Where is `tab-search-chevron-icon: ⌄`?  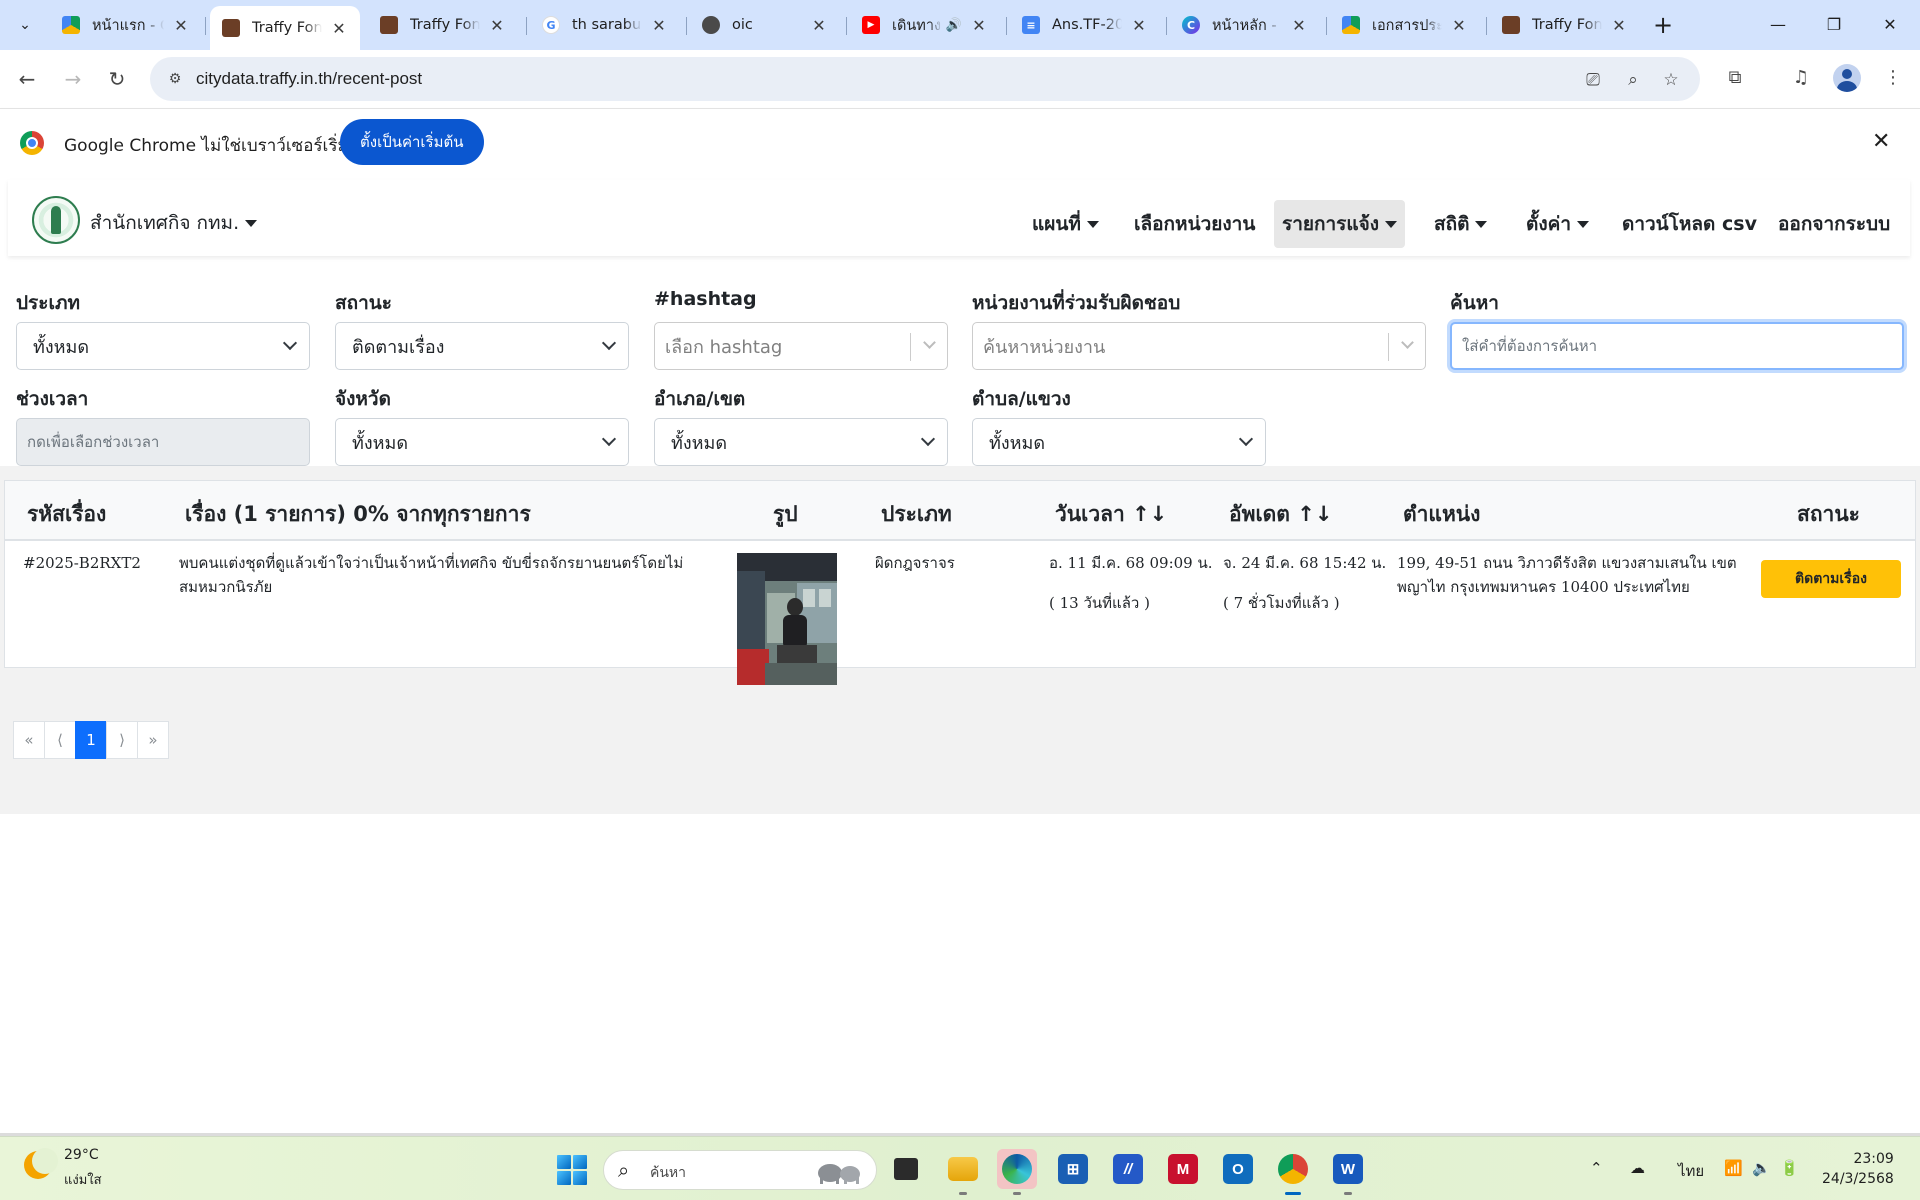 tab-search-chevron-icon: ⌄ is located at coordinates (25, 25).